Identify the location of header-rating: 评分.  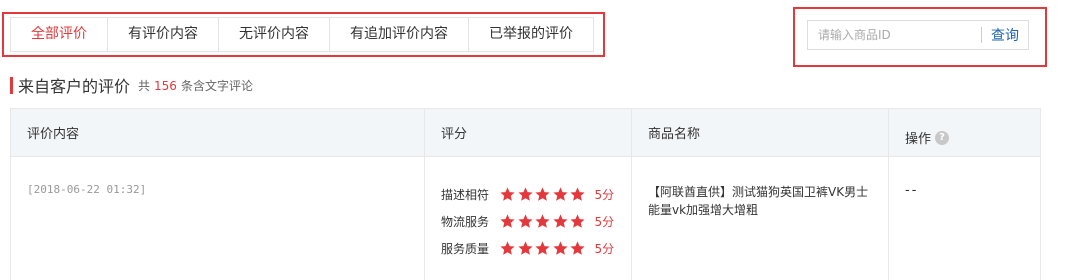
(528, 132).